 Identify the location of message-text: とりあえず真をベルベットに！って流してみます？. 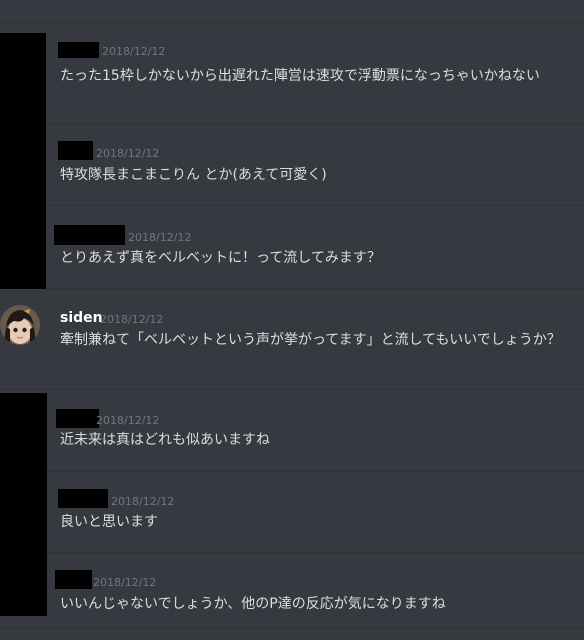
(220, 258).